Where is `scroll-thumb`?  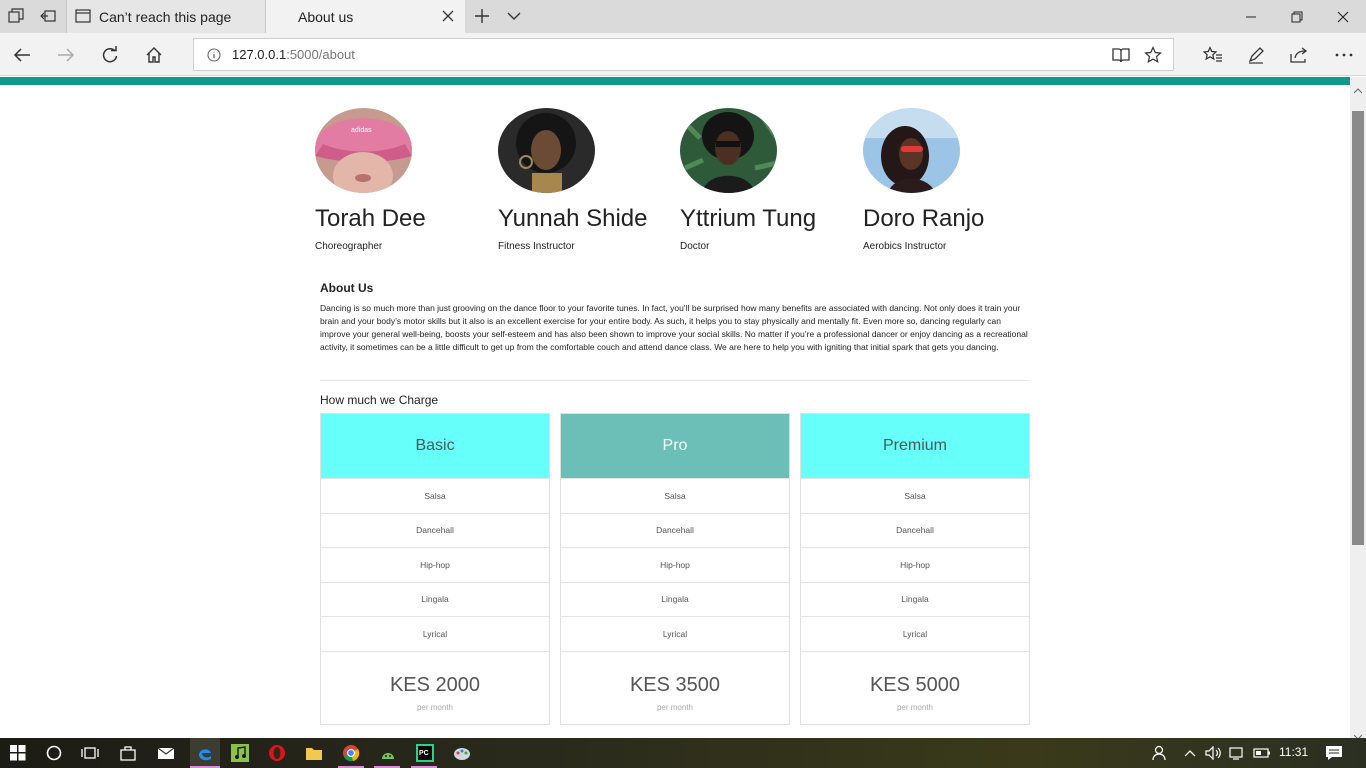 scroll-thumb is located at coordinates (1358, 328).